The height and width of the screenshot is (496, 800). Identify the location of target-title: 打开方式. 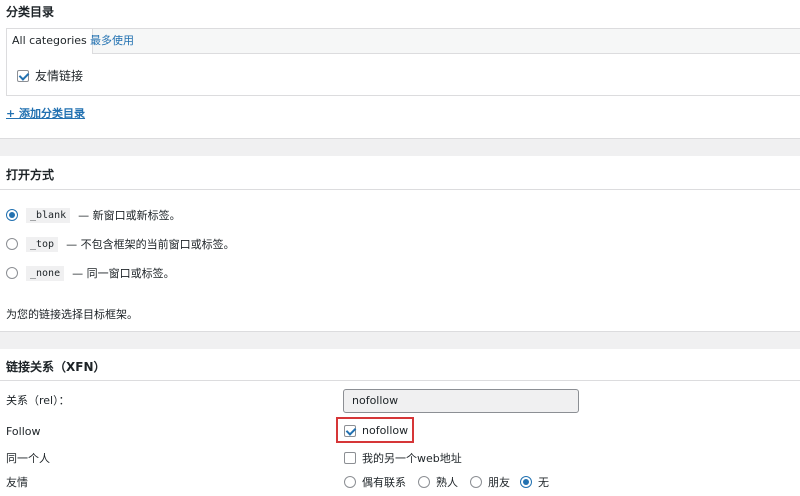
(30, 175).